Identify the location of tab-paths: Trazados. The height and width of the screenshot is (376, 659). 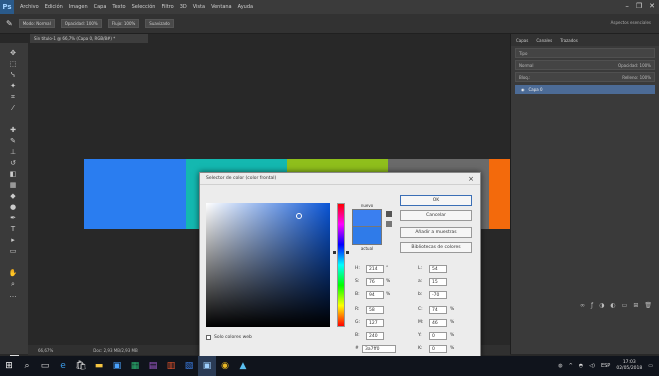
(569, 40).